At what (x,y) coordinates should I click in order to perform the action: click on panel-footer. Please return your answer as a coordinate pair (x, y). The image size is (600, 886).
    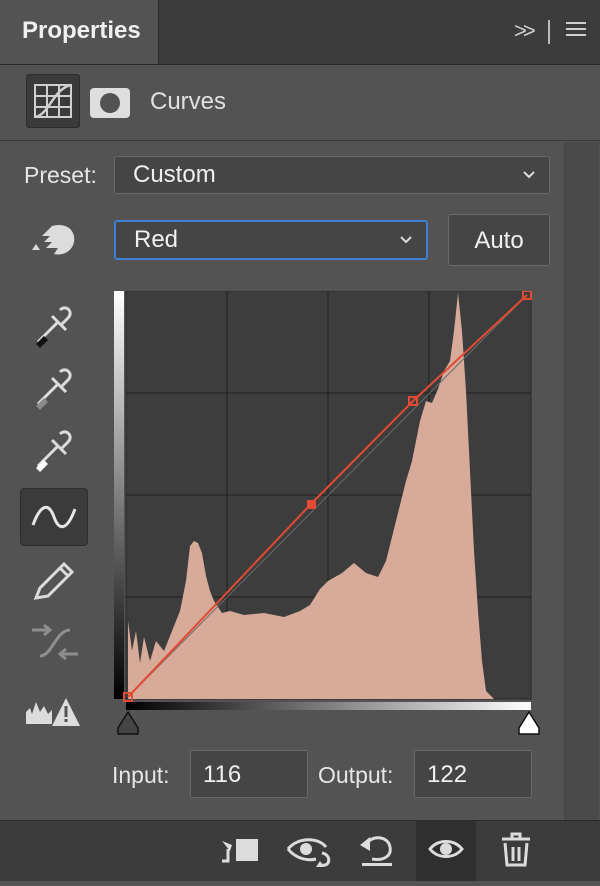
    Looking at the image, I should click on (300, 850).